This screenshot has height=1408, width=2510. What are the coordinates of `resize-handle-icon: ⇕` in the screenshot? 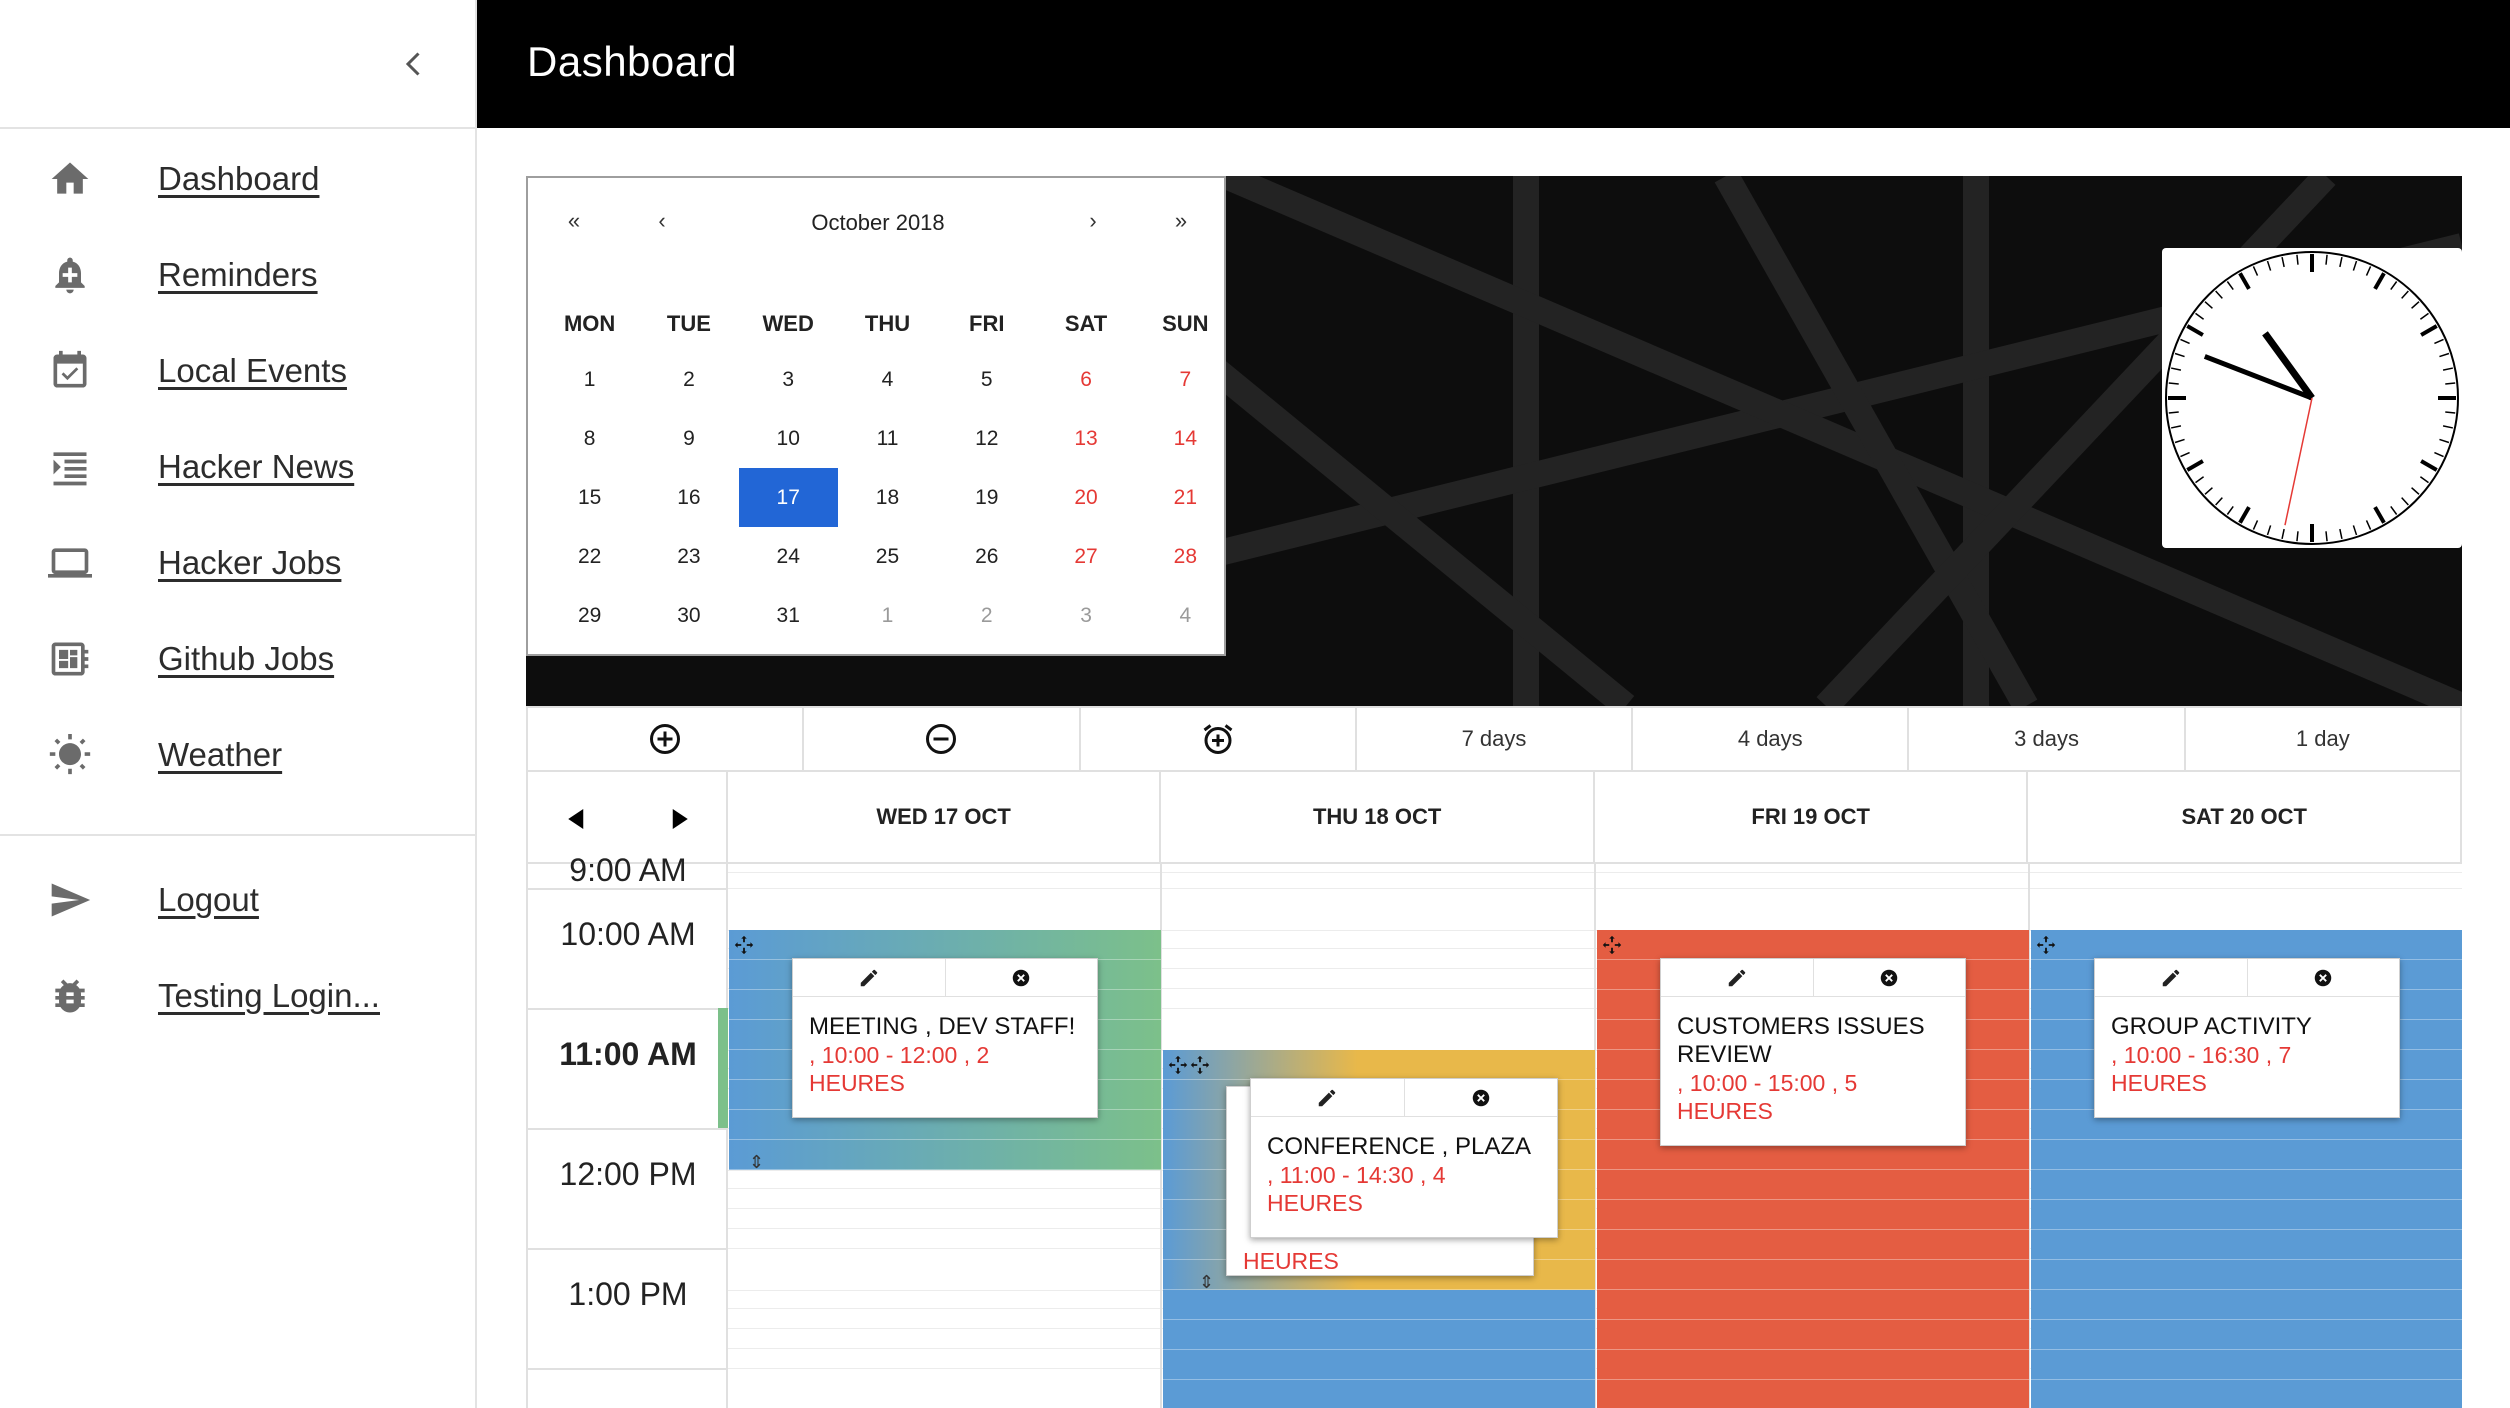 It's located at (756, 1162).